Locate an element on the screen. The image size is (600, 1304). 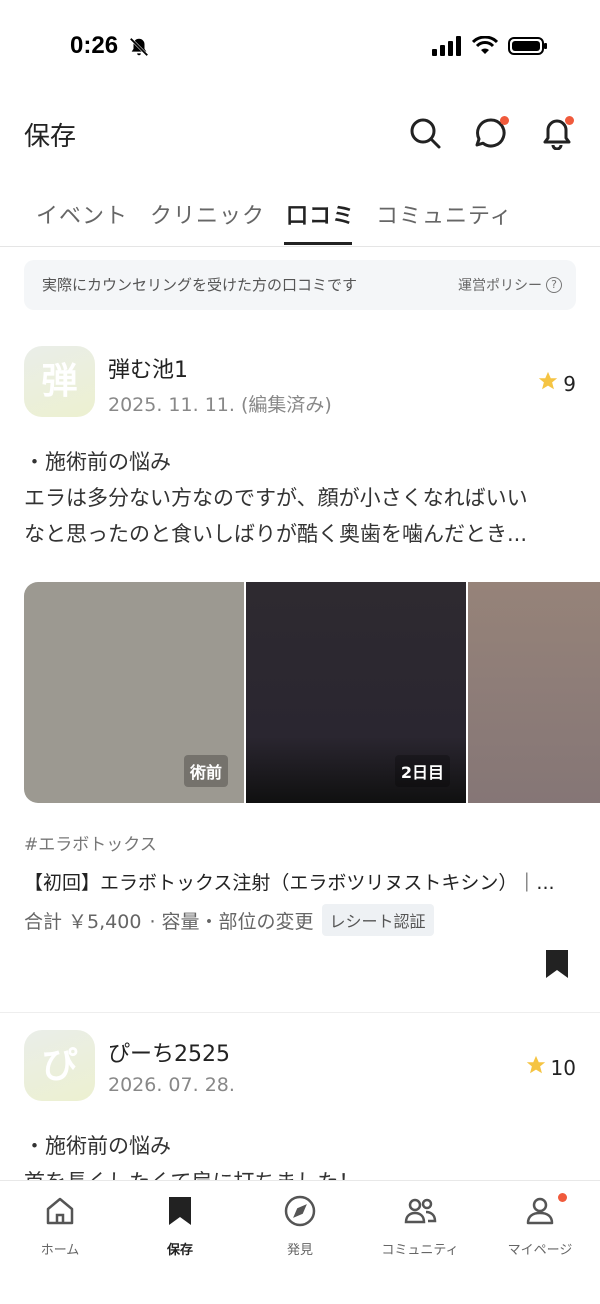
nav-label: 発見 is located at coordinates (299, 1250).